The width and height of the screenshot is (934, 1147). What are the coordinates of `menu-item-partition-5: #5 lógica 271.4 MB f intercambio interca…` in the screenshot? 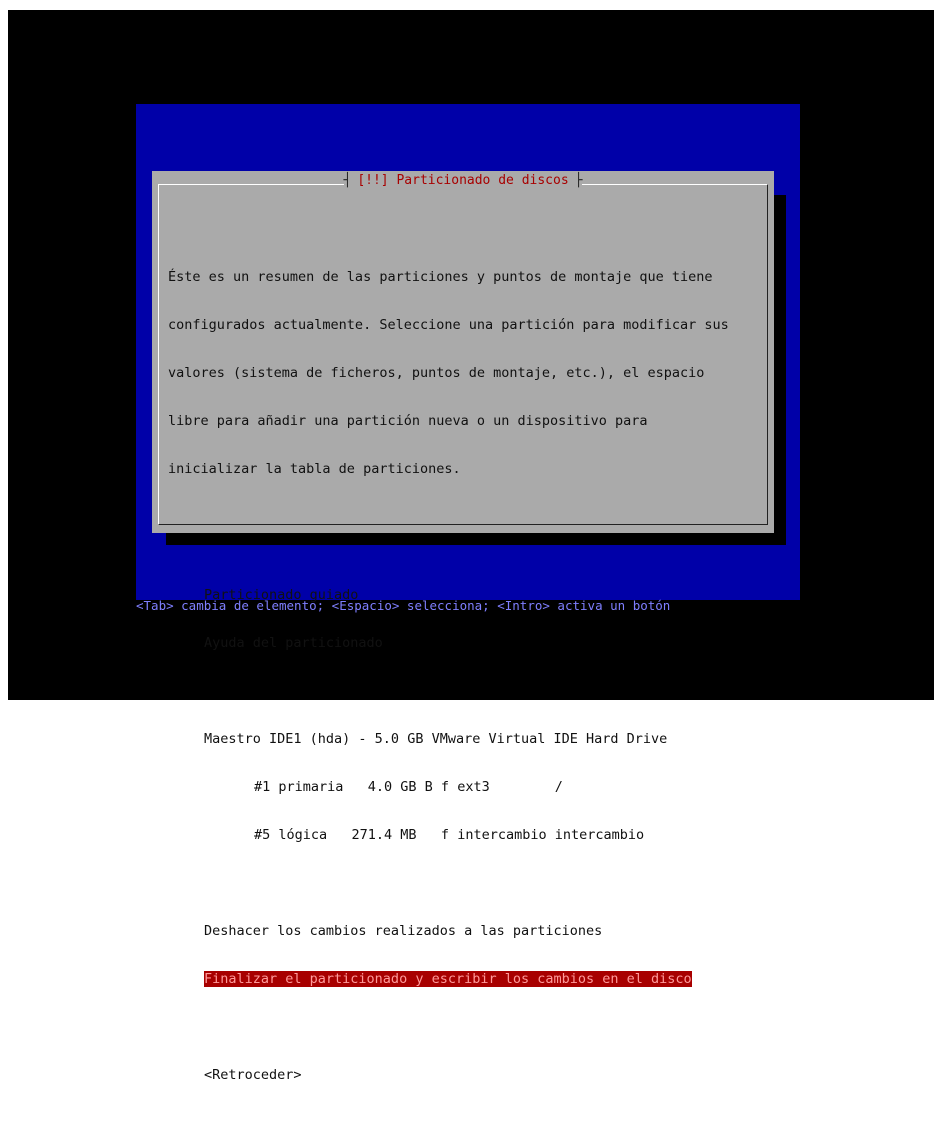 It's located at (486, 835).